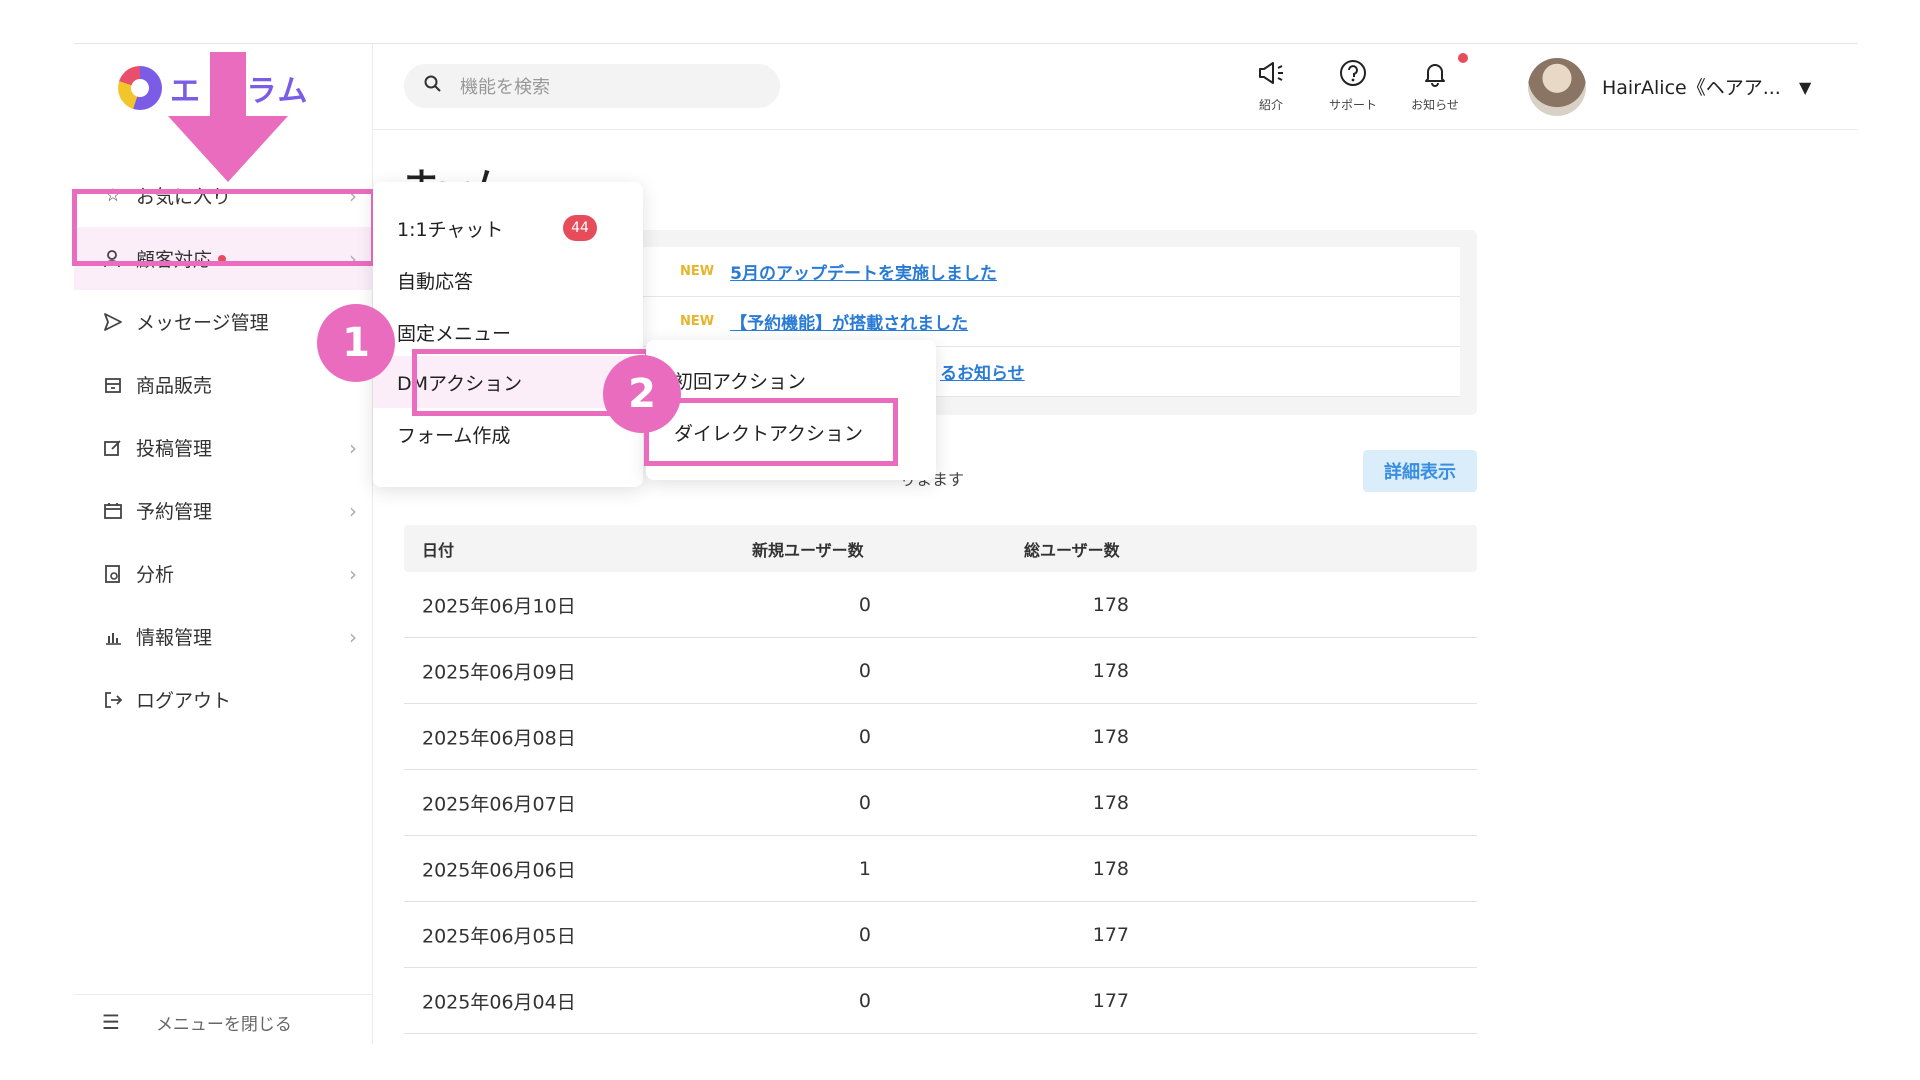 The image size is (1920, 1080). I want to click on notifications-button: お知らせ, so click(1435, 85).